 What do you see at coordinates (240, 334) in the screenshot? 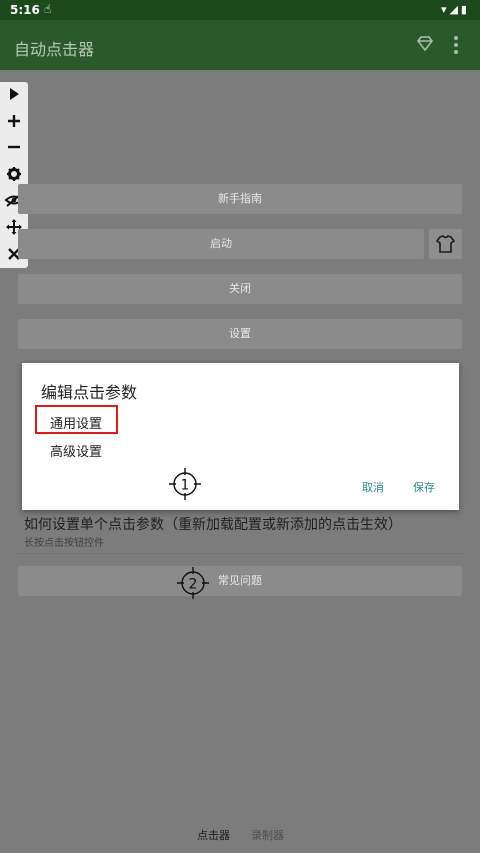
I see `settings-button: 设置` at bounding box center [240, 334].